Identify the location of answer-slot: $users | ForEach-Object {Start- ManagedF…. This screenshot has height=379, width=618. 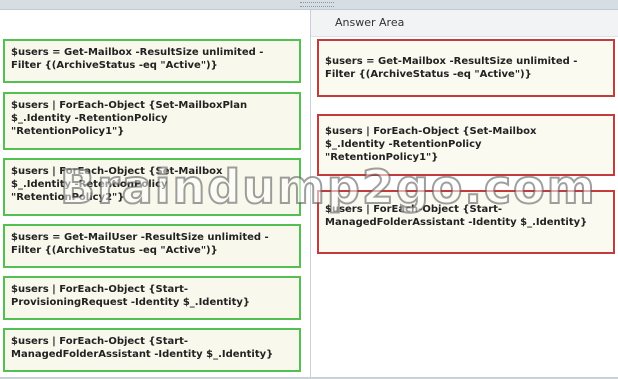
(466, 222).